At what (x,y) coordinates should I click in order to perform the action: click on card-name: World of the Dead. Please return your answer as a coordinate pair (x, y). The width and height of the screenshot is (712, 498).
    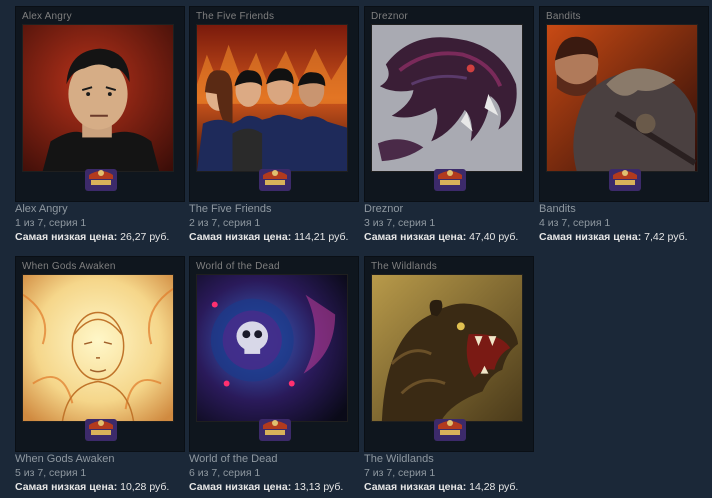
    Looking at the image, I should click on (233, 459).